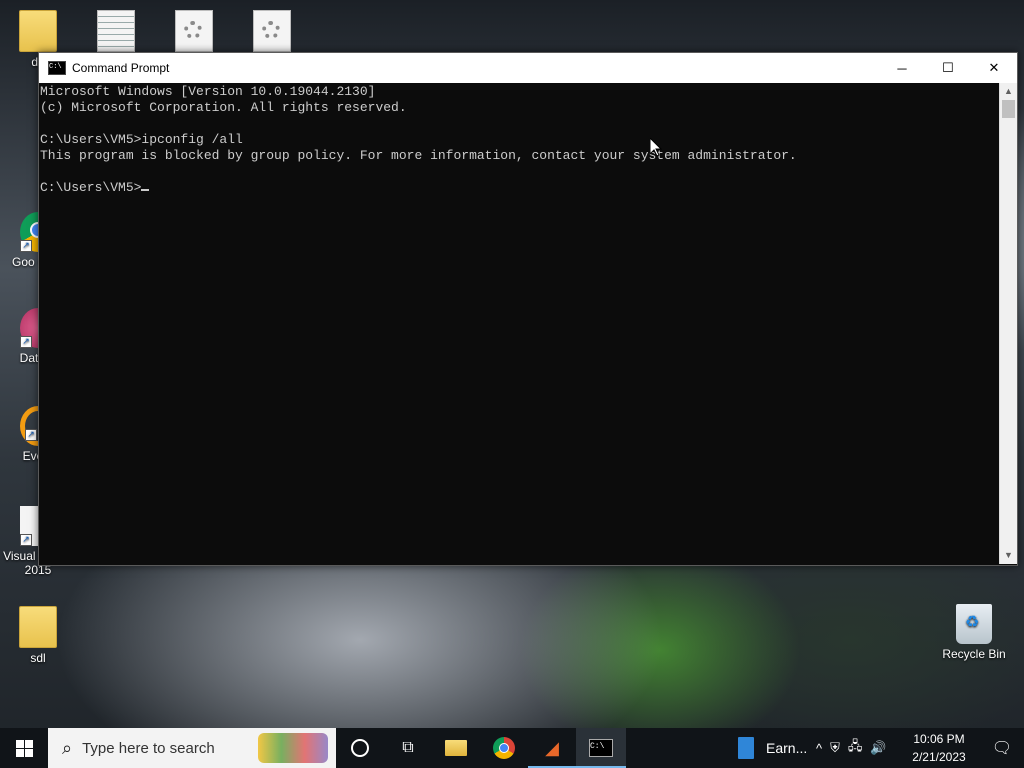 The width and height of the screenshot is (1024, 768). I want to click on chrome-icon, so click(504, 748).